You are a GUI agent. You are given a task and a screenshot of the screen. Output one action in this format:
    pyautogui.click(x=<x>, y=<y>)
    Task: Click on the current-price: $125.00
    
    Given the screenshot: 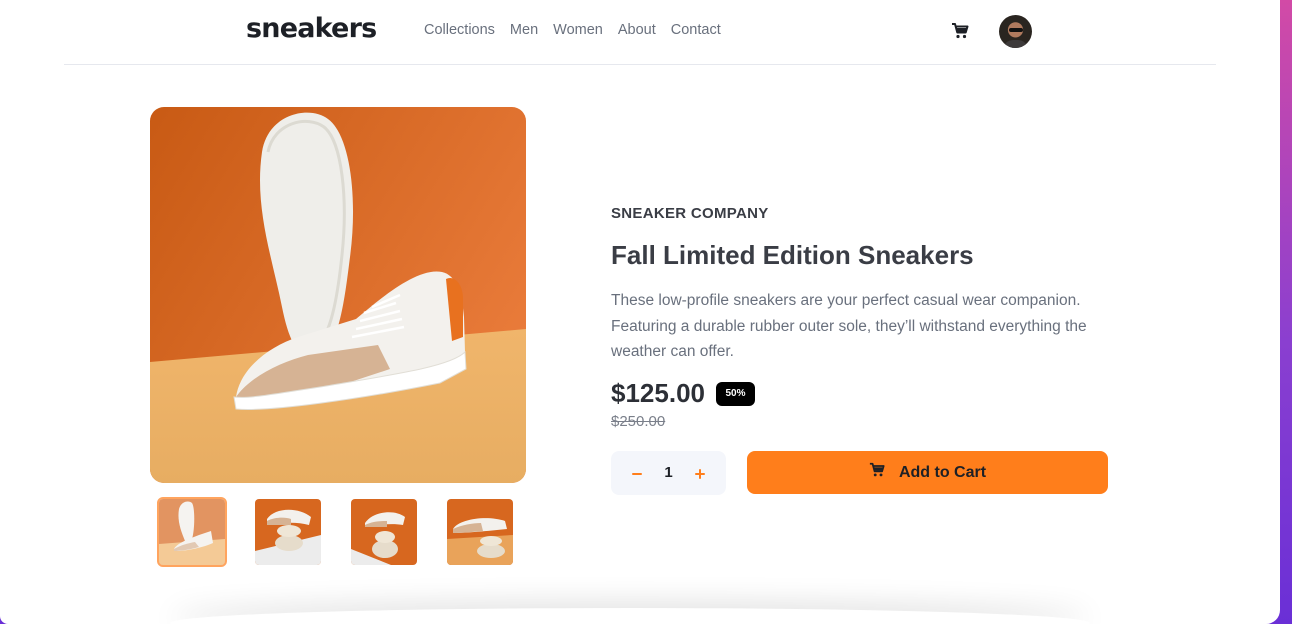 What is the action you would take?
    pyautogui.click(x=658, y=393)
    